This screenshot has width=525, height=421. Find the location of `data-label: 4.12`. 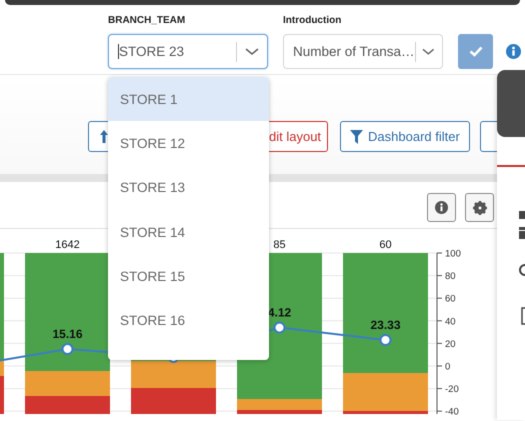

data-label: 4.12 is located at coordinates (280, 313).